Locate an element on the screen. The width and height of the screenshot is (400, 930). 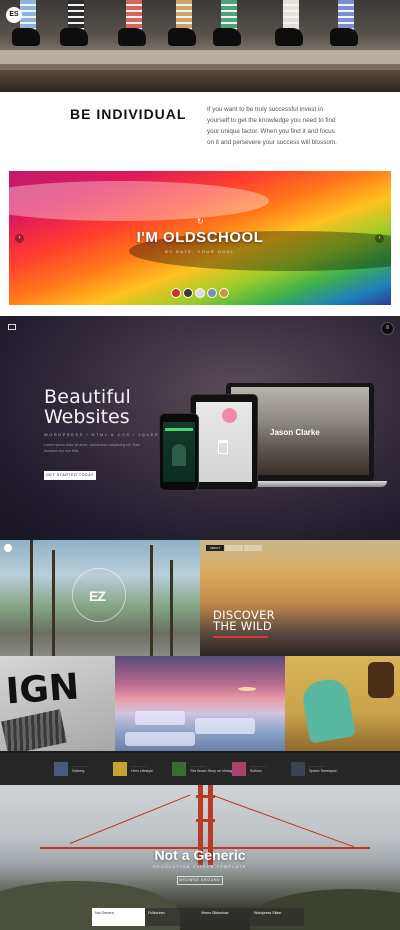
individual-title: BE INDIVIDUAL is located at coordinates (128, 114).